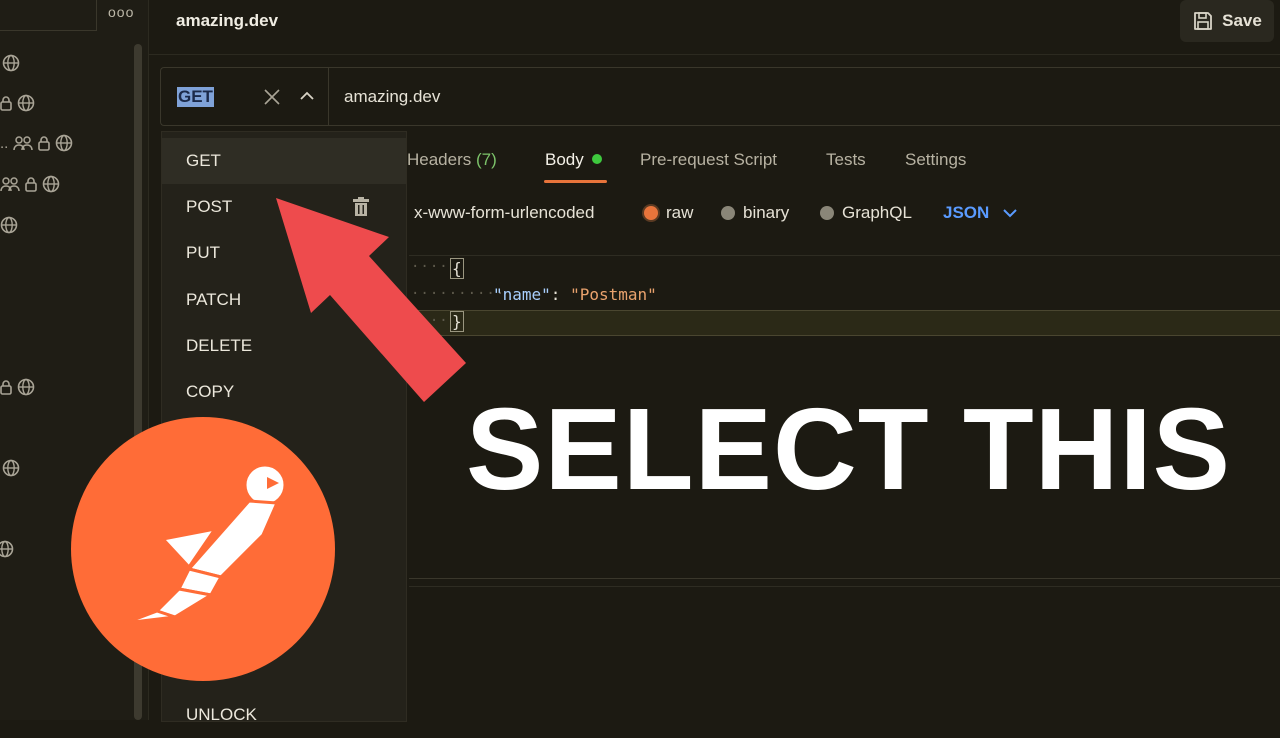  I want to click on sidebar-search-box, so click(48, 15).